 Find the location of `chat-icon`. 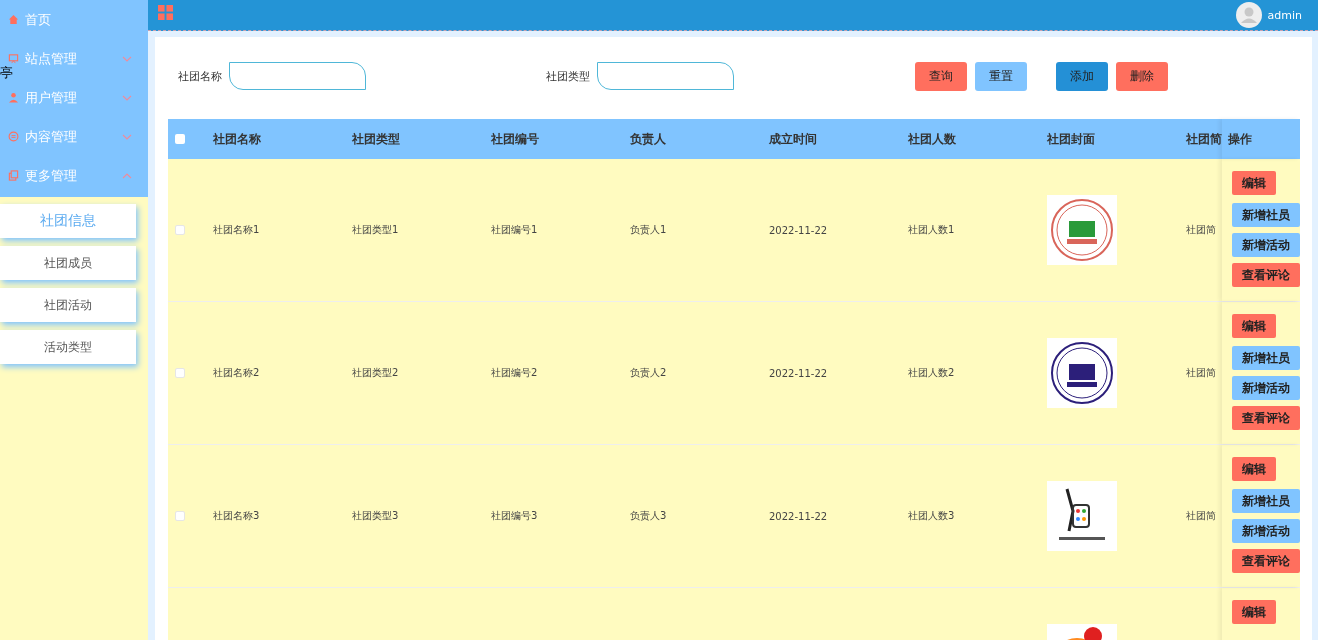

chat-icon is located at coordinates (13, 136).